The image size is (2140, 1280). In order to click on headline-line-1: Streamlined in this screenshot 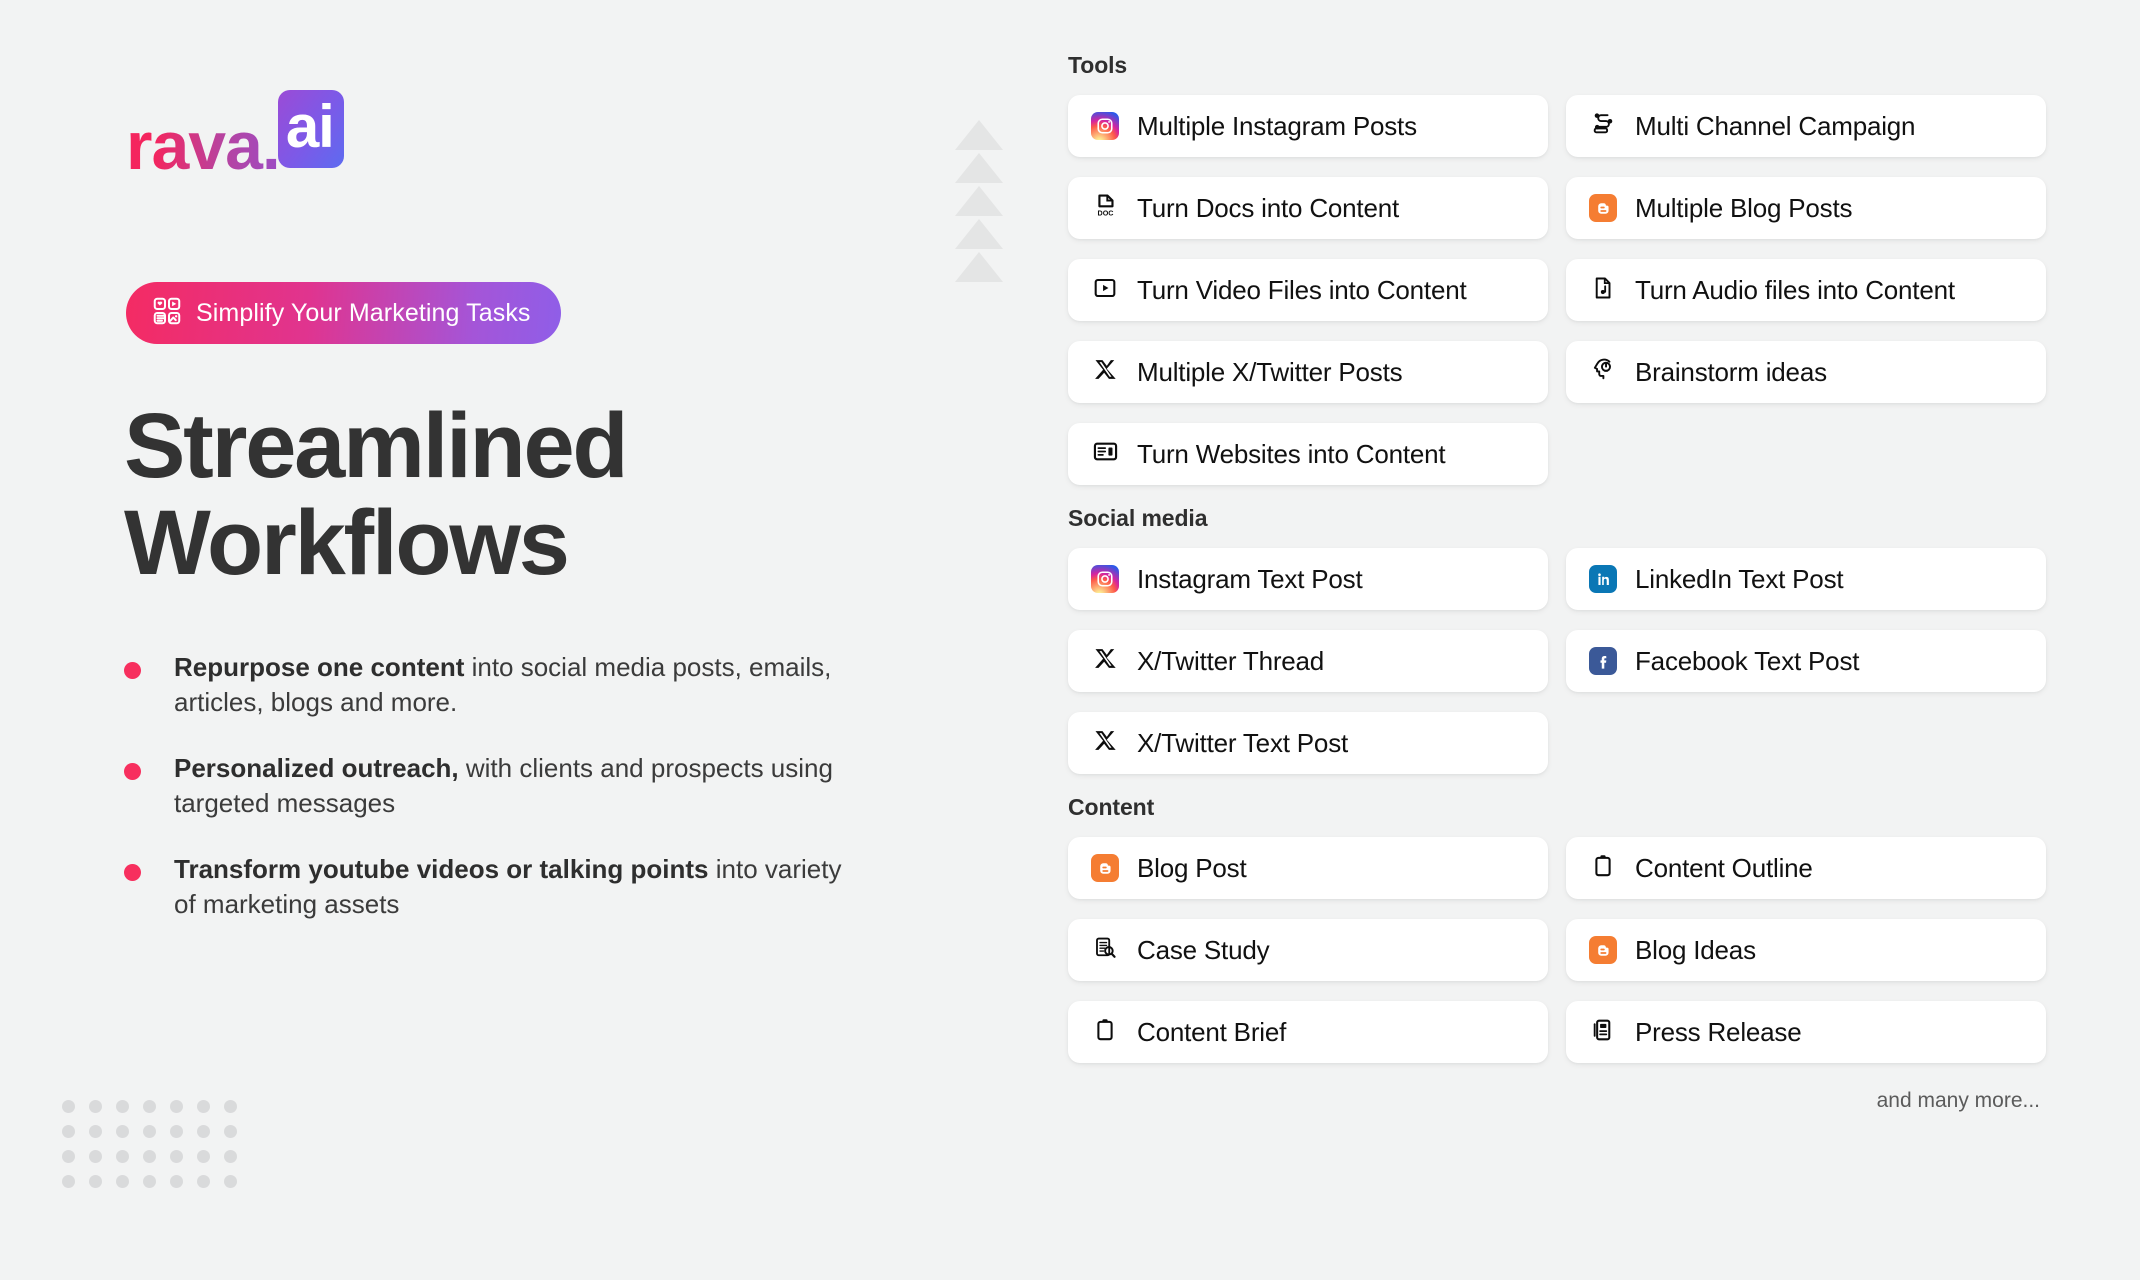, I will do `click(376, 446)`.